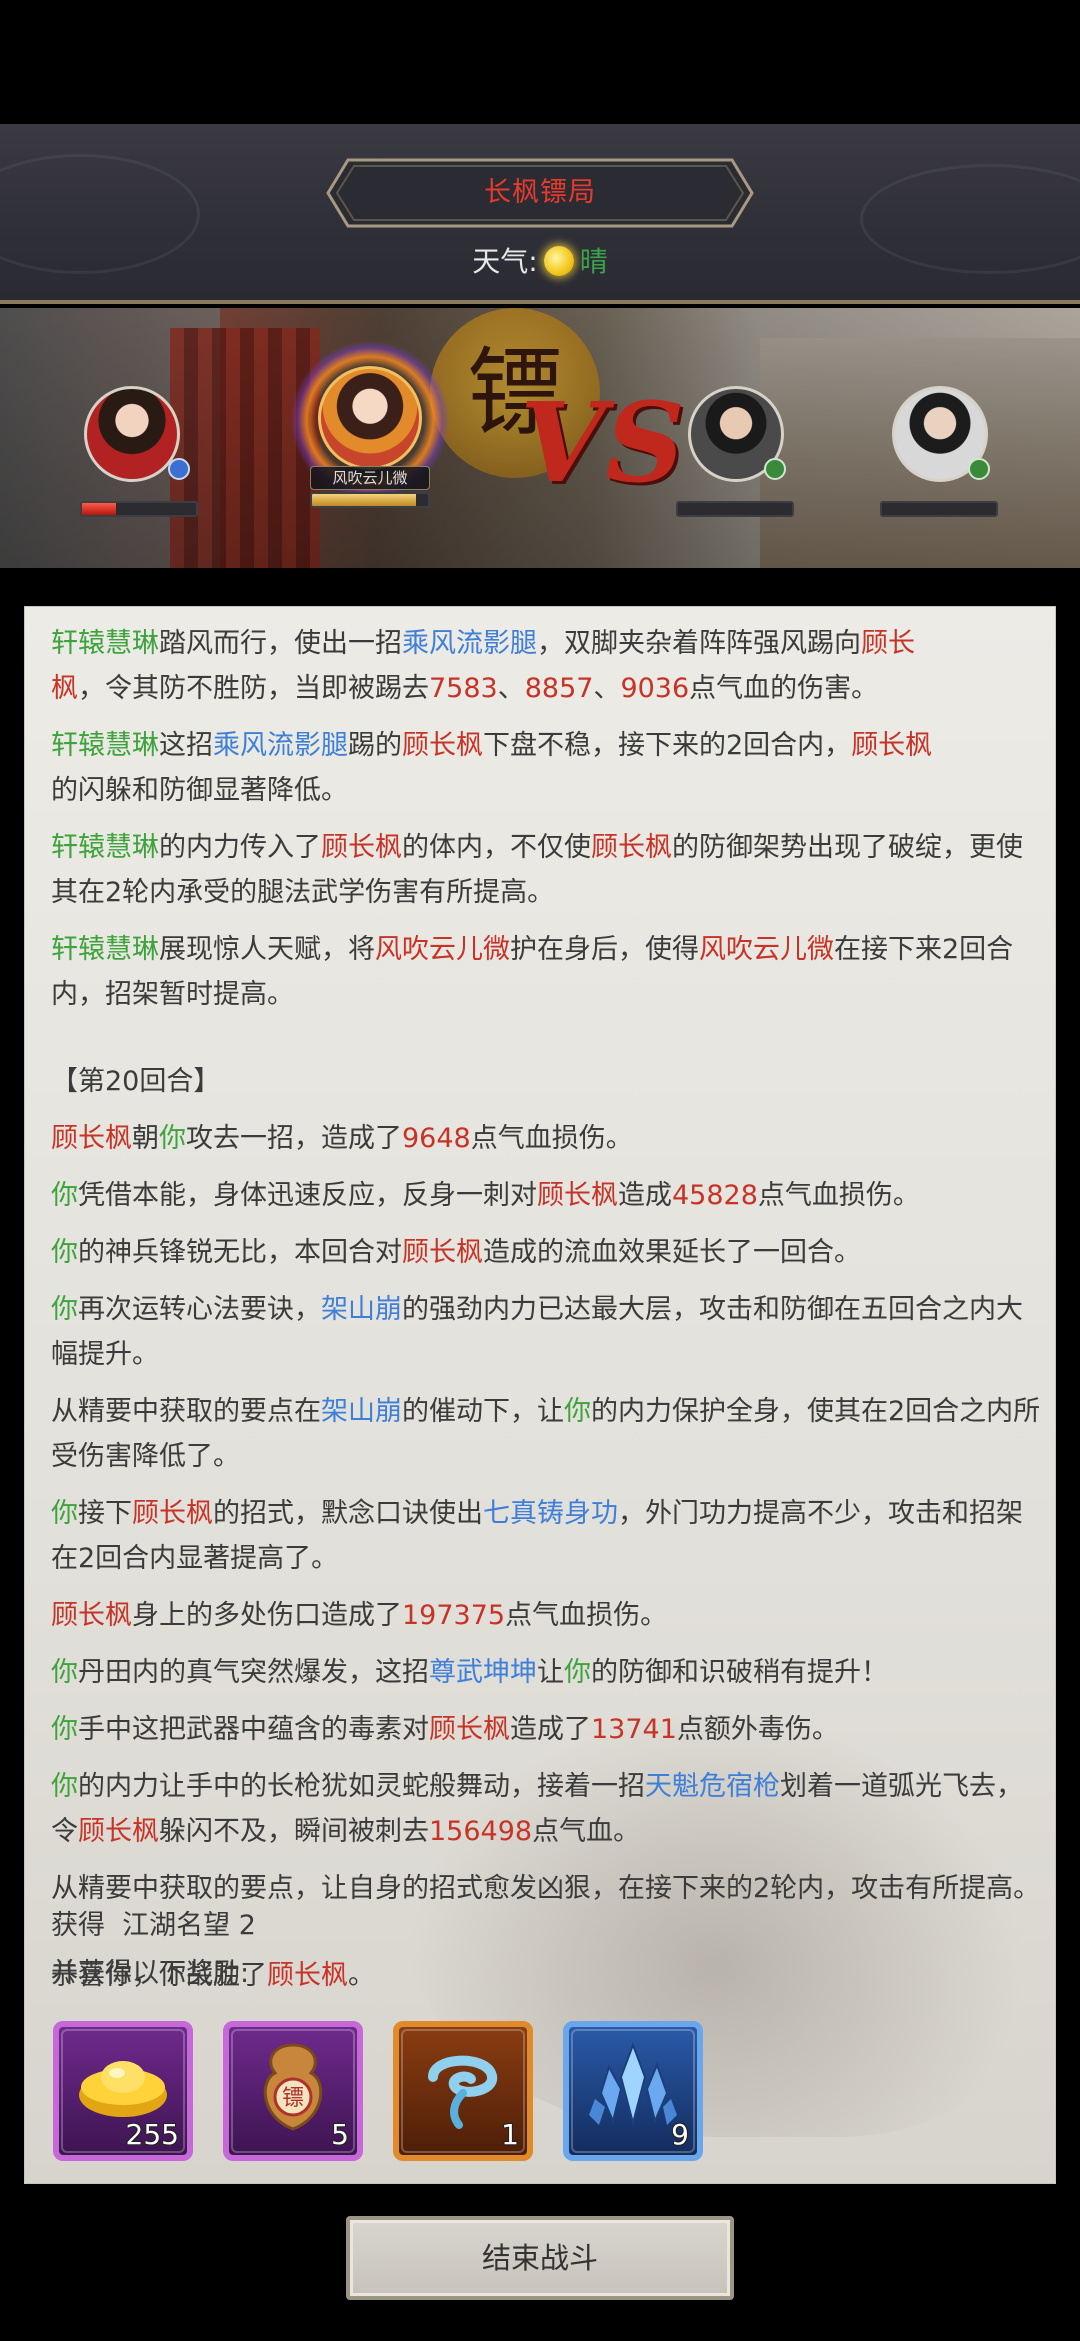  What do you see at coordinates (152, 2134) in the screenshot?
I see `item-count: 255` at bounding box center [152, 2134].